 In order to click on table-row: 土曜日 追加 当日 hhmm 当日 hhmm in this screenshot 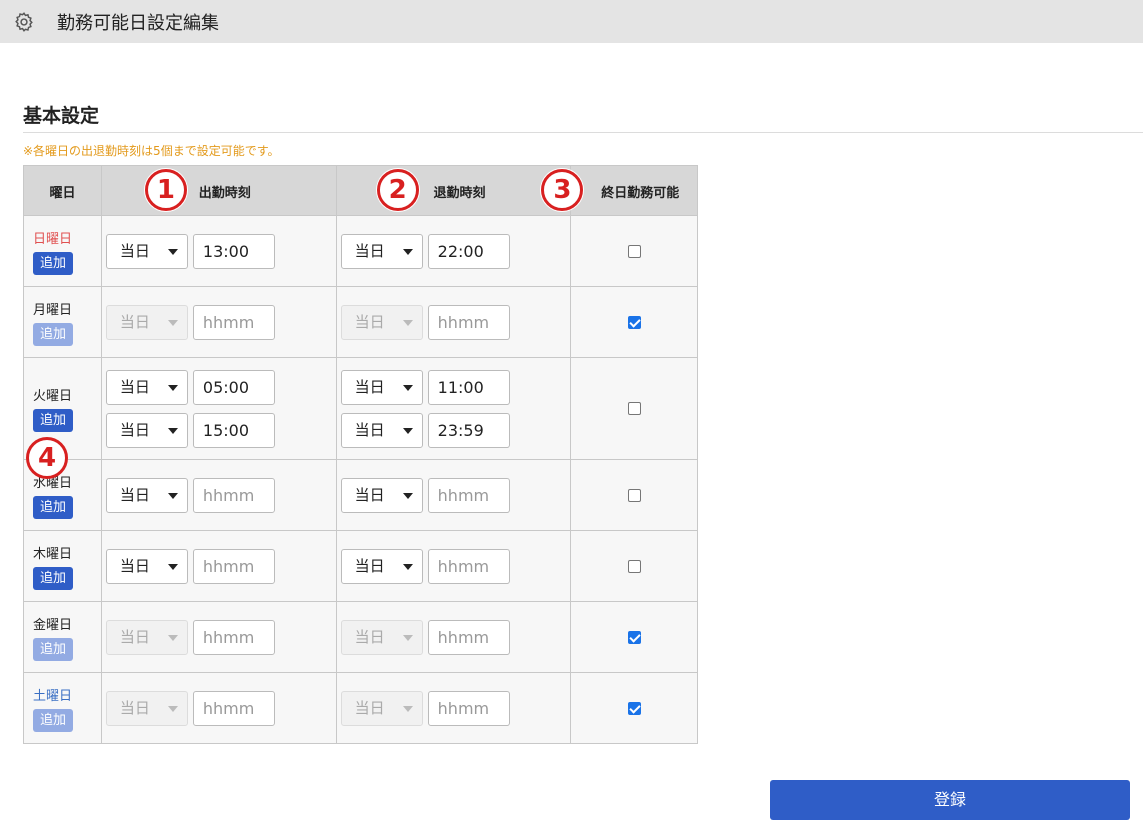, I will do `click(360, 708)`.